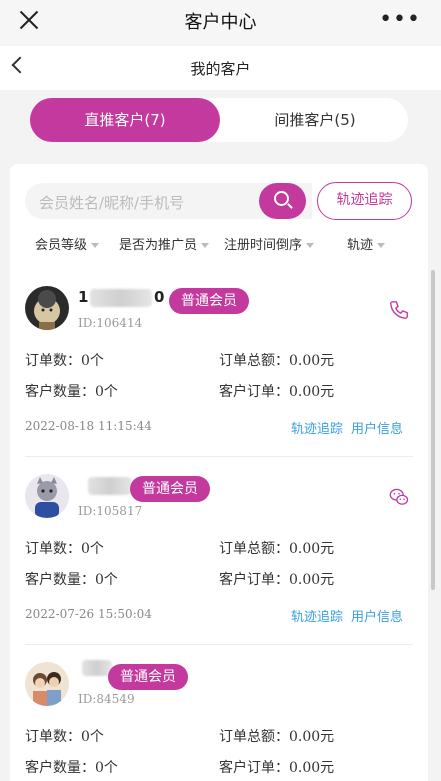 The height and width of the screenshot is (781, 441). What do you see at coordinates (83, 297) in the screenshot?
I see `customer-name: 1` at bounding box center [83, 297].